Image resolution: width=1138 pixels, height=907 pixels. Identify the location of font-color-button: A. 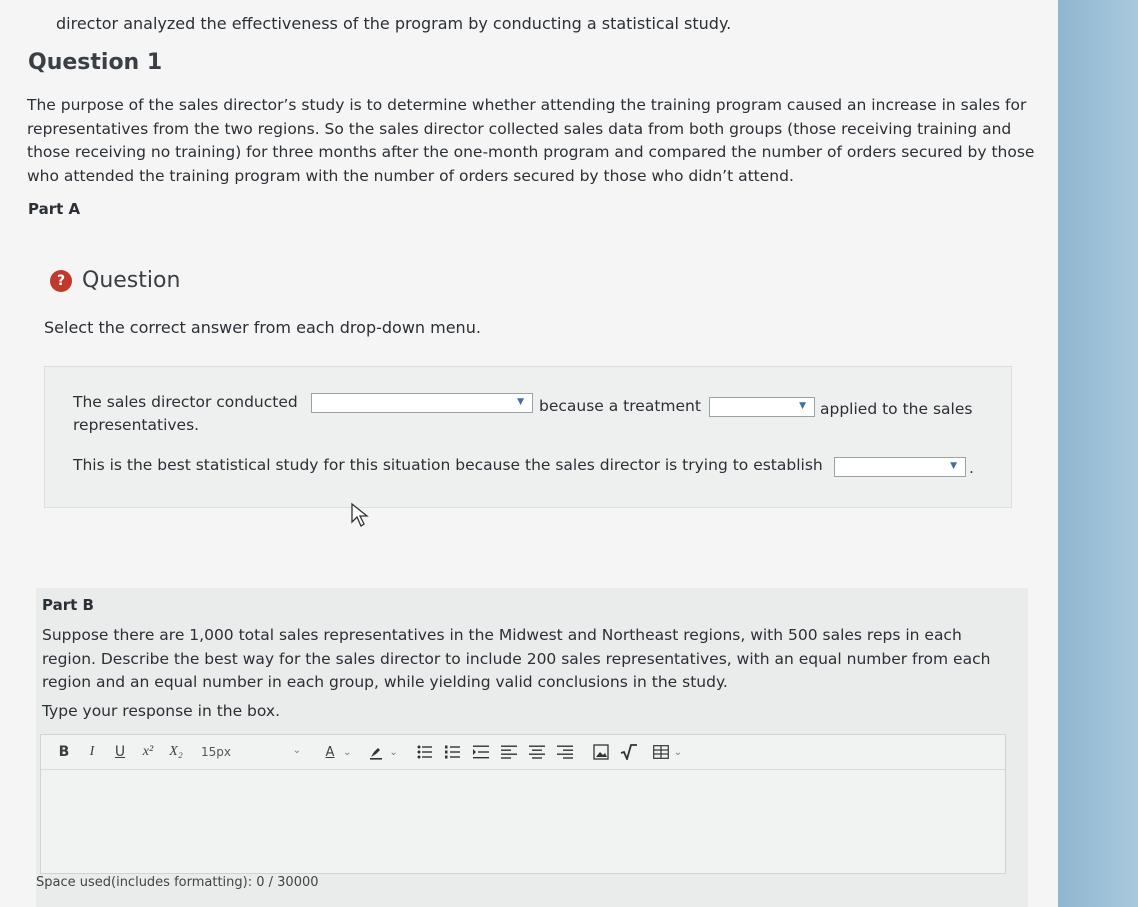
(330, 752).